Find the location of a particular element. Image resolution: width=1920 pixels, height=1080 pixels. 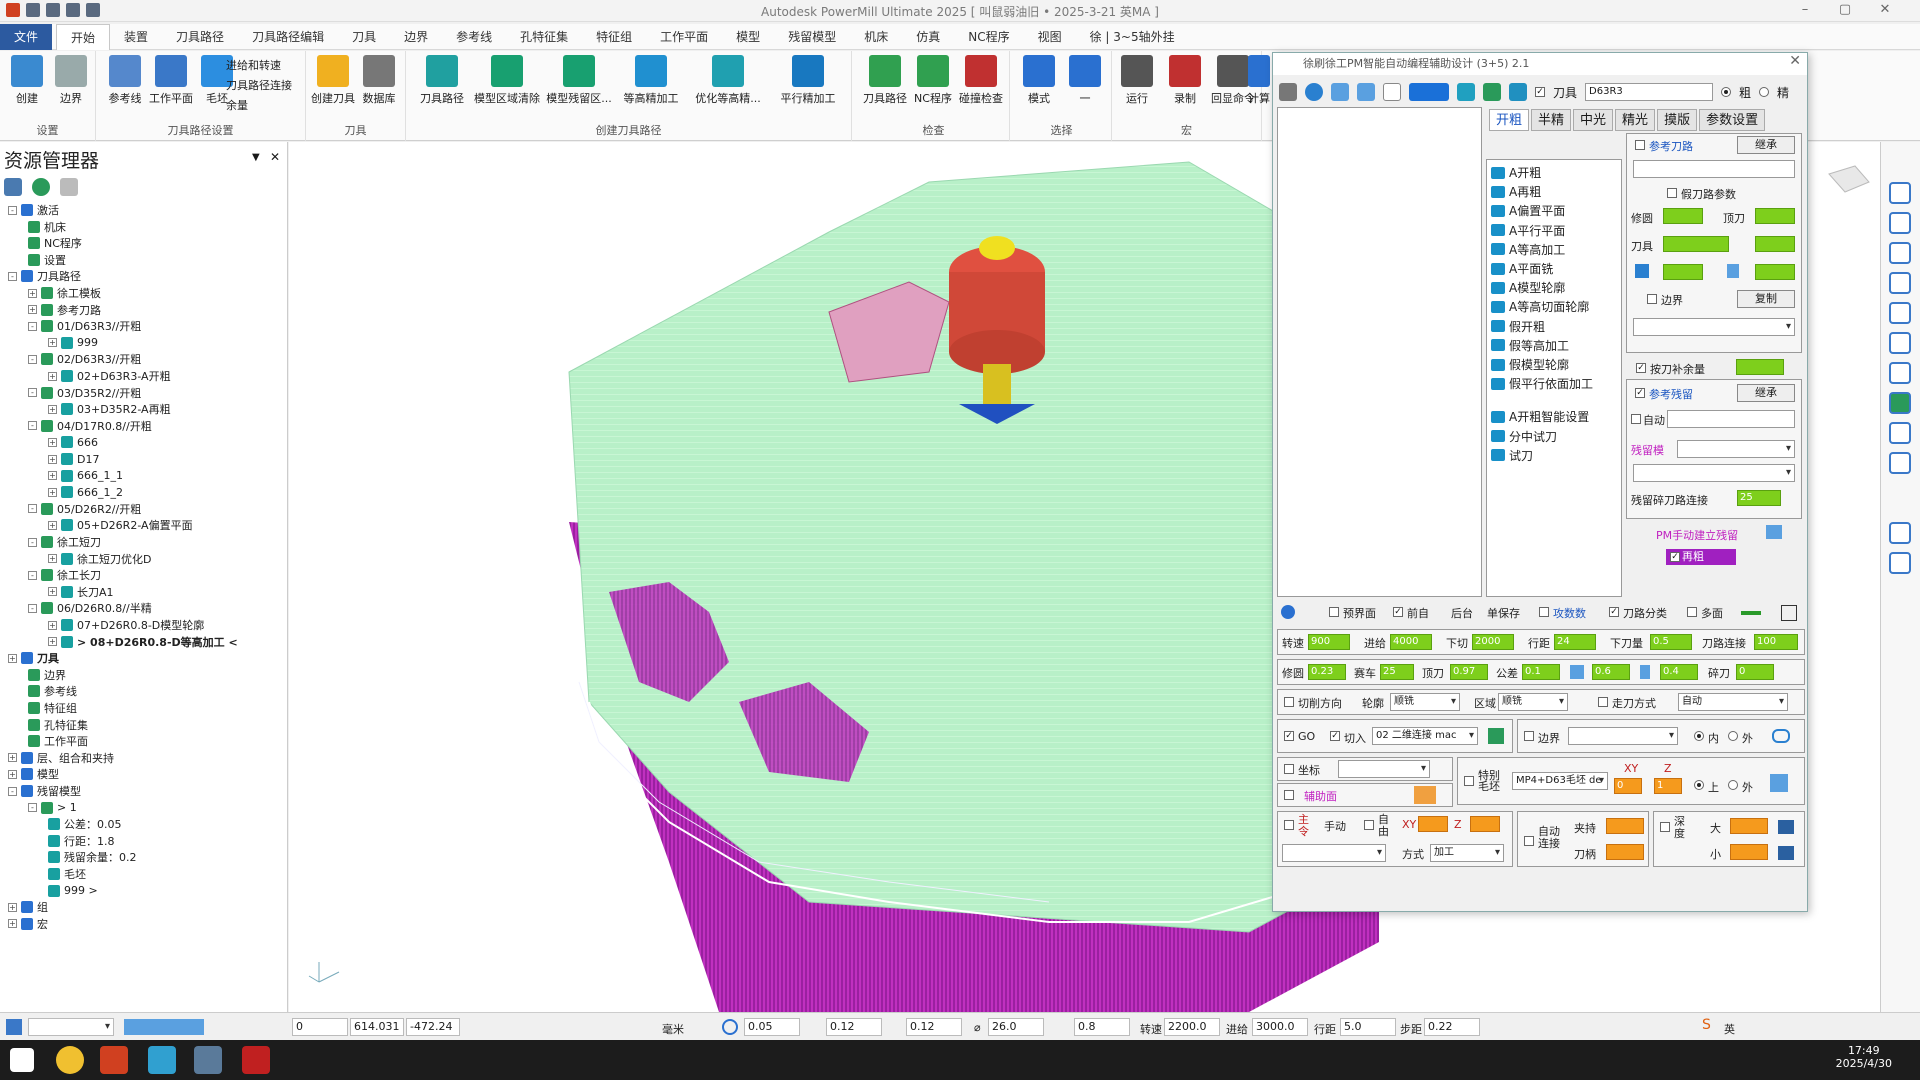

operation-item: 分中试刀 is located at coordinates (1524, 436).